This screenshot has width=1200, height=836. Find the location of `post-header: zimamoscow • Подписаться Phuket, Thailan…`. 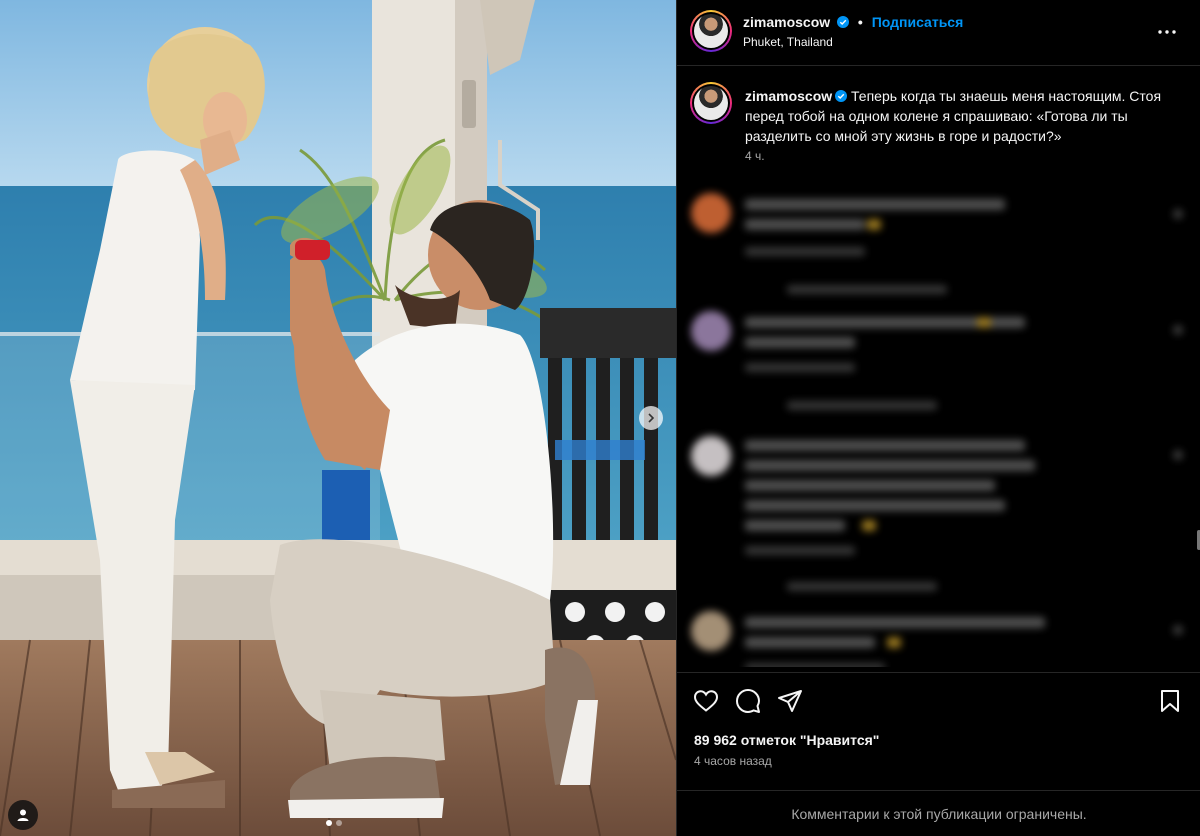

post-header: zimamoscow • Подписаться Phuket, Thailan… is located at coordinates (938, 33).